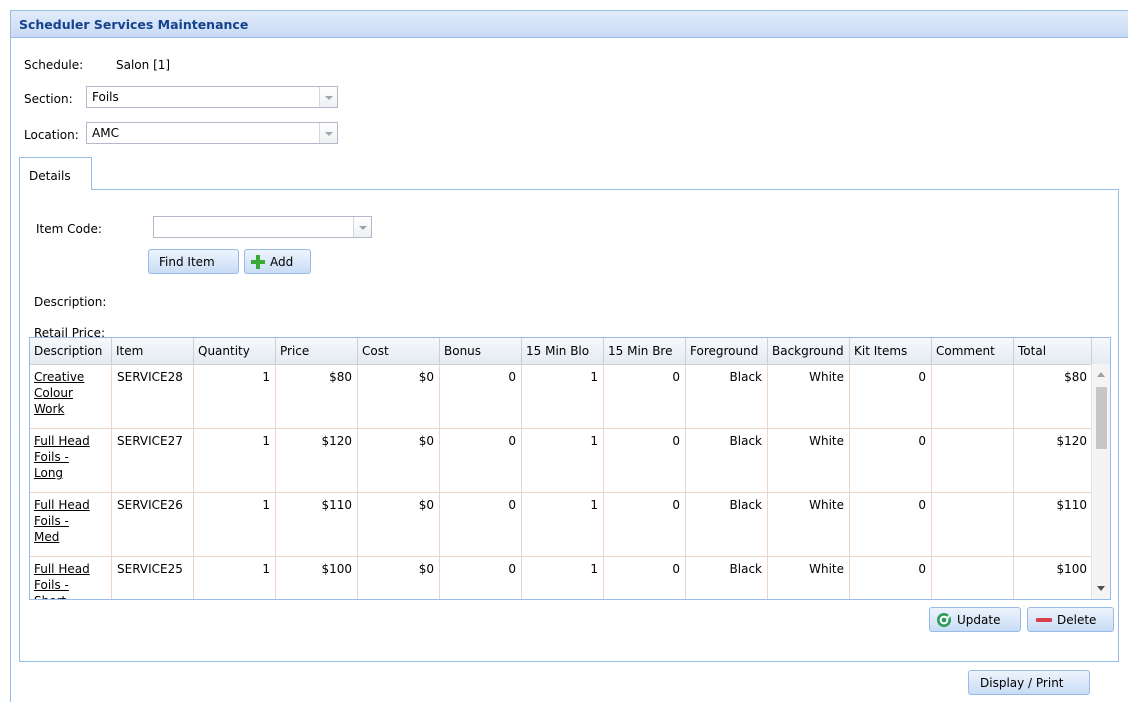  I want to click on update-button: Update, so click(975, 619).